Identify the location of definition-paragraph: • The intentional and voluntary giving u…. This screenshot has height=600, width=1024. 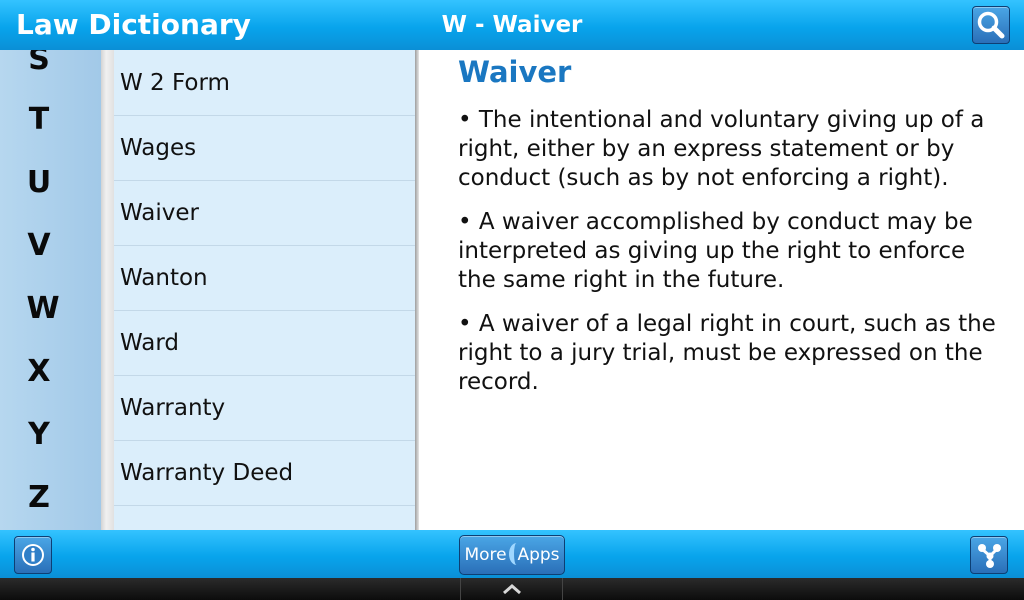
(721, 149).